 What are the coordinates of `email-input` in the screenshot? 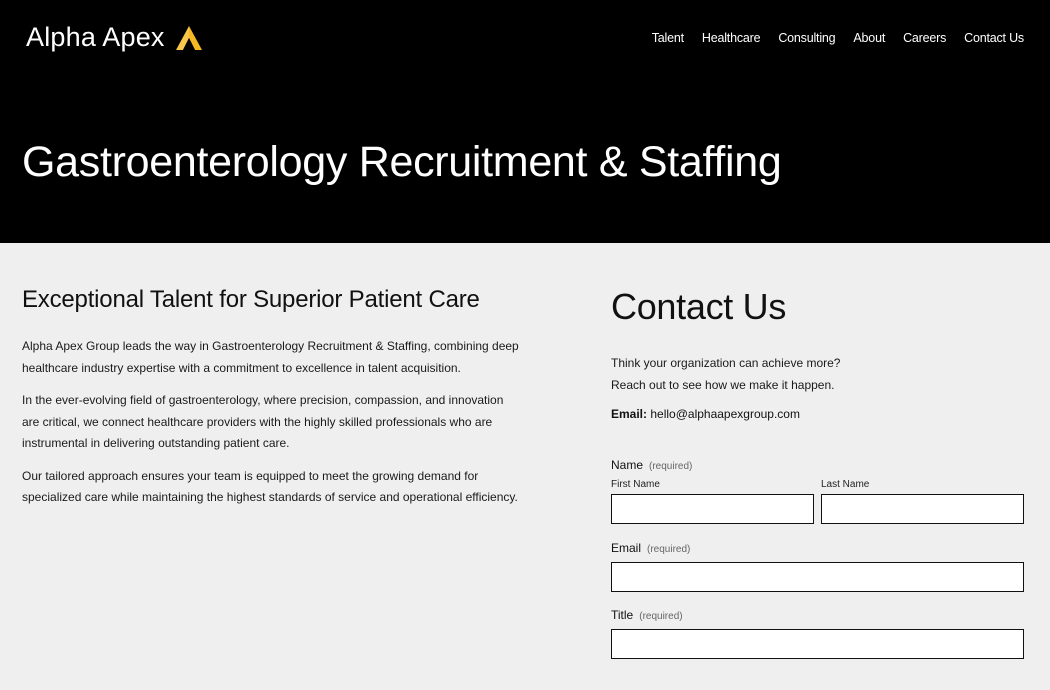 It's located at (817, 577).